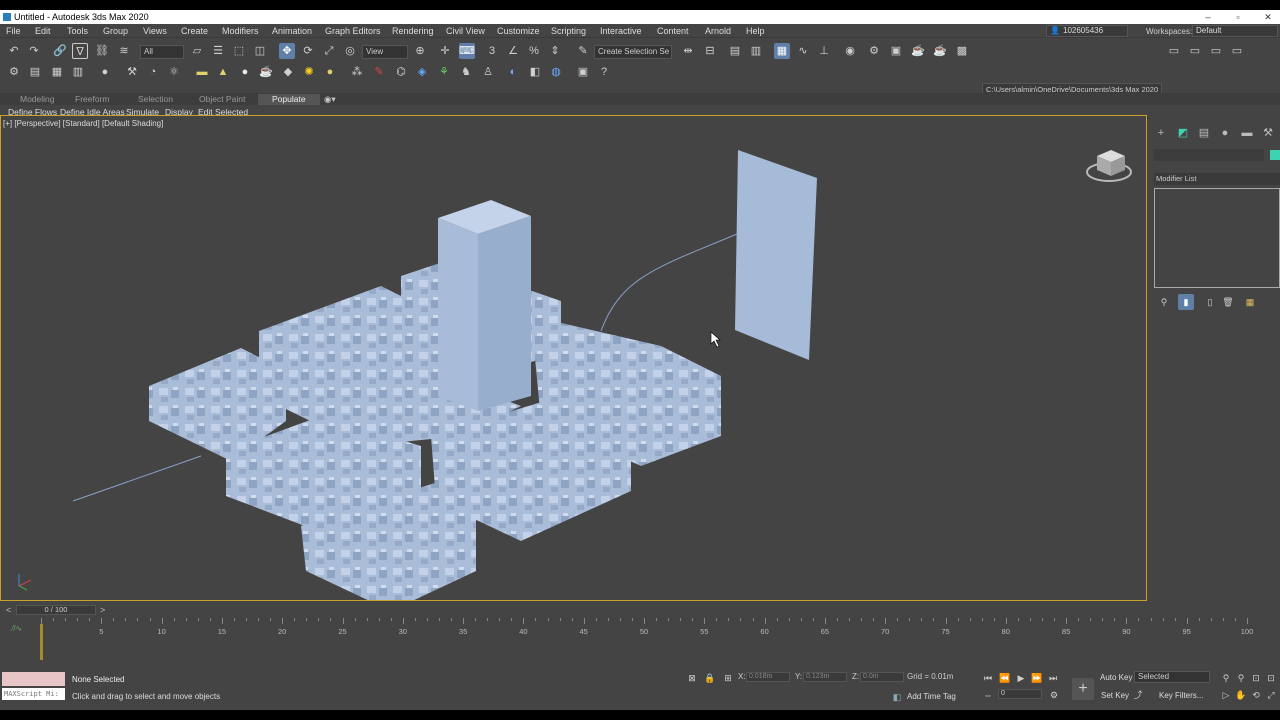 The width and height of the screenshot is (1280, 720). What do you see at coordinates (1226, 695) in the screenshot?
I see `field-of-view-icon: ▷` at bounding box center [1226, 695].